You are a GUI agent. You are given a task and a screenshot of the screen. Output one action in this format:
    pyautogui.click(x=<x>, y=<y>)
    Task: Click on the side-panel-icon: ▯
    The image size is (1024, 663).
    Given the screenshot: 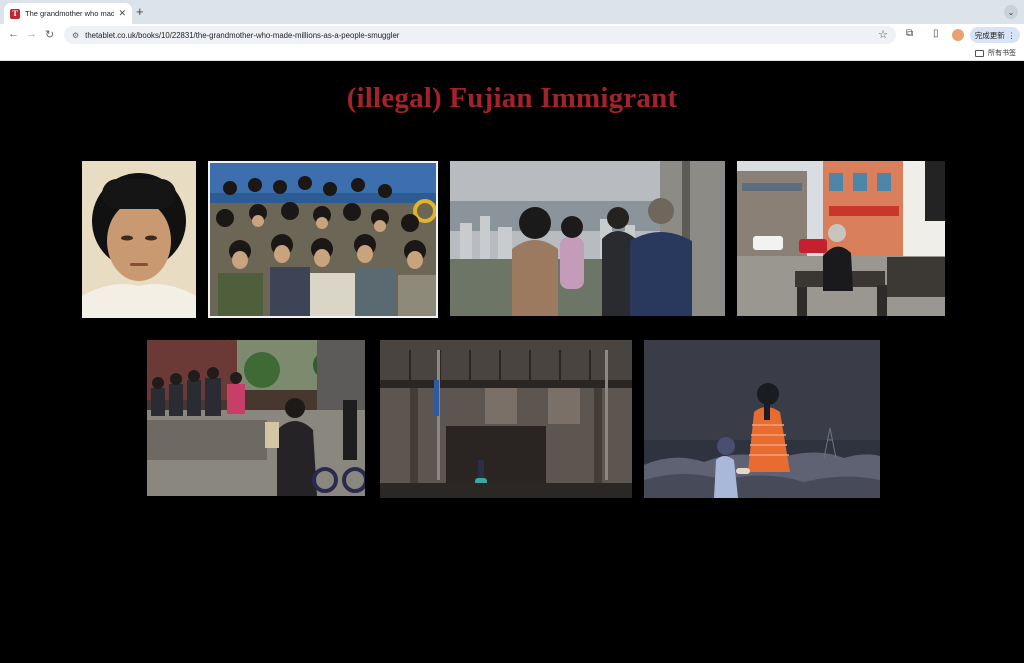 What is the action you would take?
    pyautogui.click(x=936, y=33)
    